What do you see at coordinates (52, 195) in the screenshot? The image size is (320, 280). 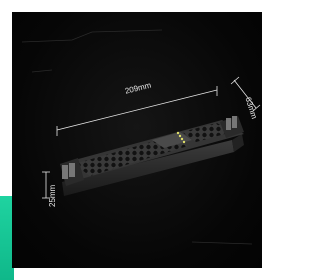 I see `height-dimension-label: 25mm` at bounding box center [52, 195].